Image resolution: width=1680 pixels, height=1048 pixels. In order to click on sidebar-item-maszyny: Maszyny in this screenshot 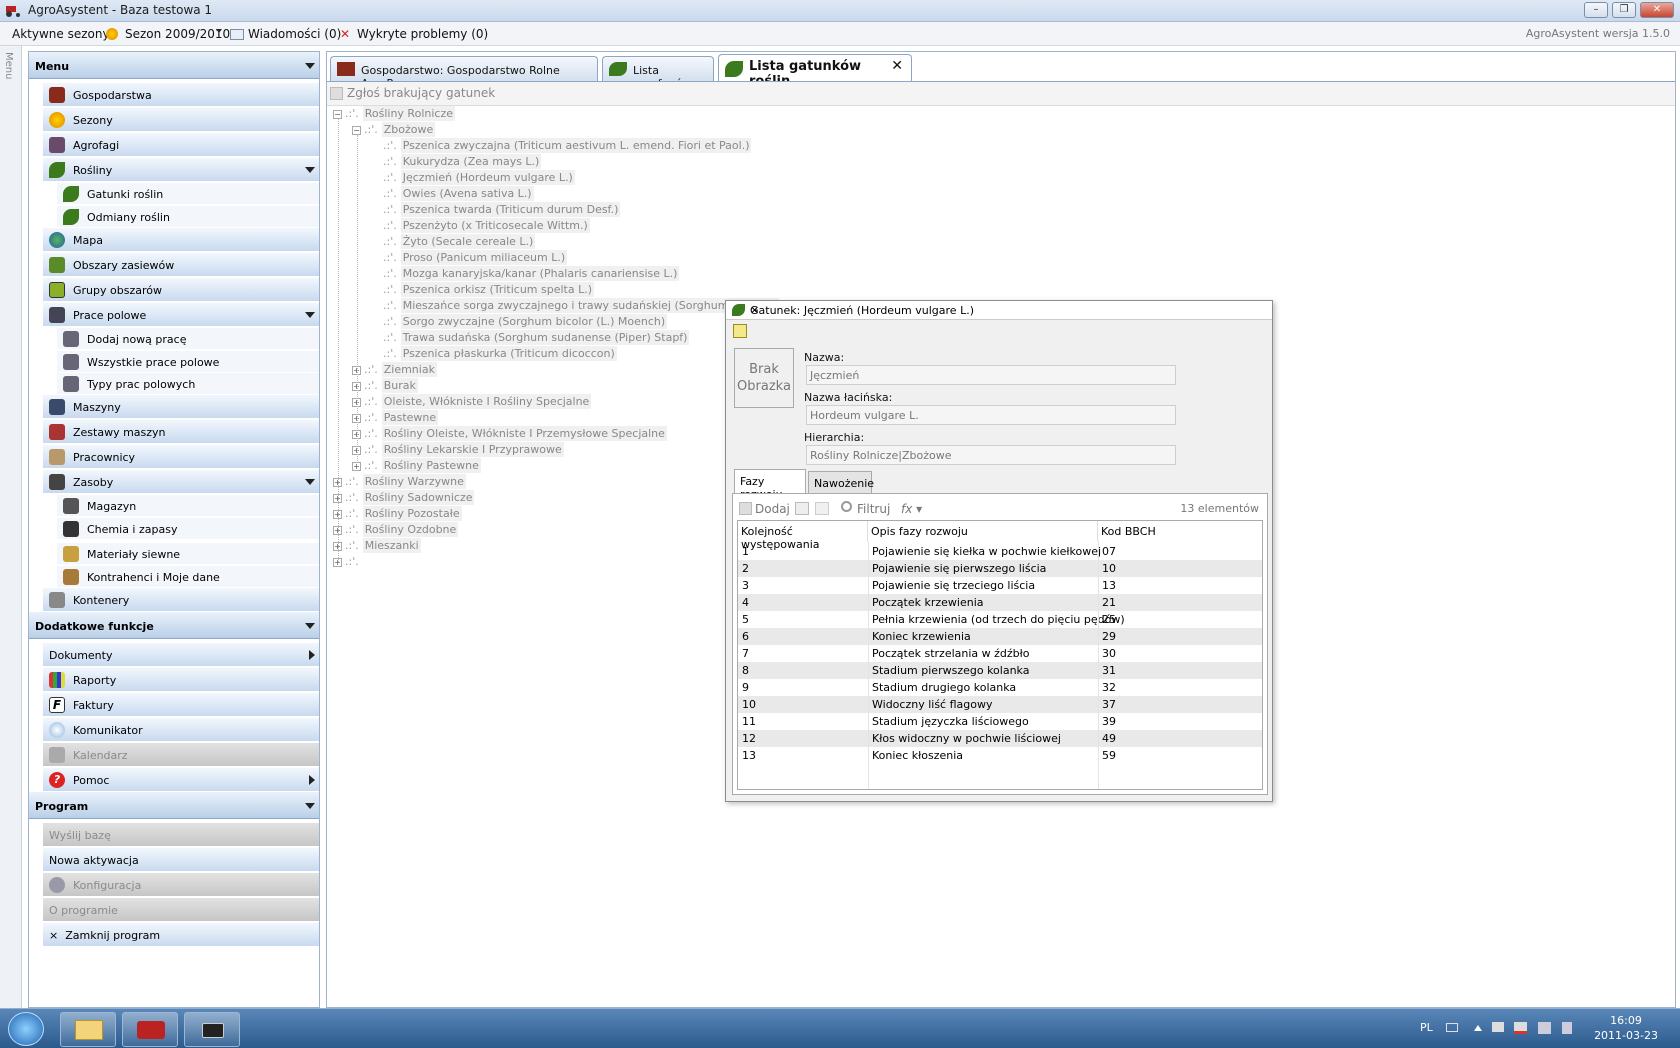, I will do `click(181, 407)`.